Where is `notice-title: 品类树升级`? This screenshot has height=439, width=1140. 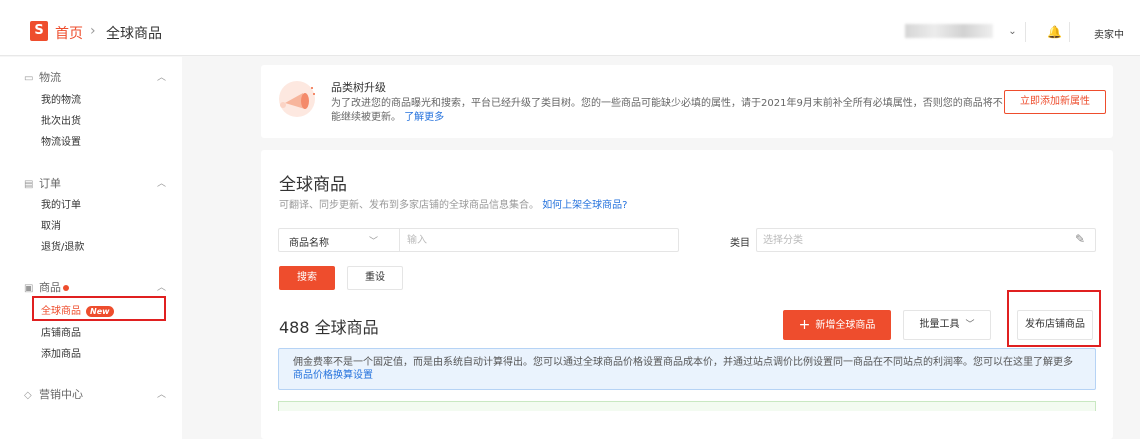
notice-title: 品类树升级 is located at coordinates (358, 87).